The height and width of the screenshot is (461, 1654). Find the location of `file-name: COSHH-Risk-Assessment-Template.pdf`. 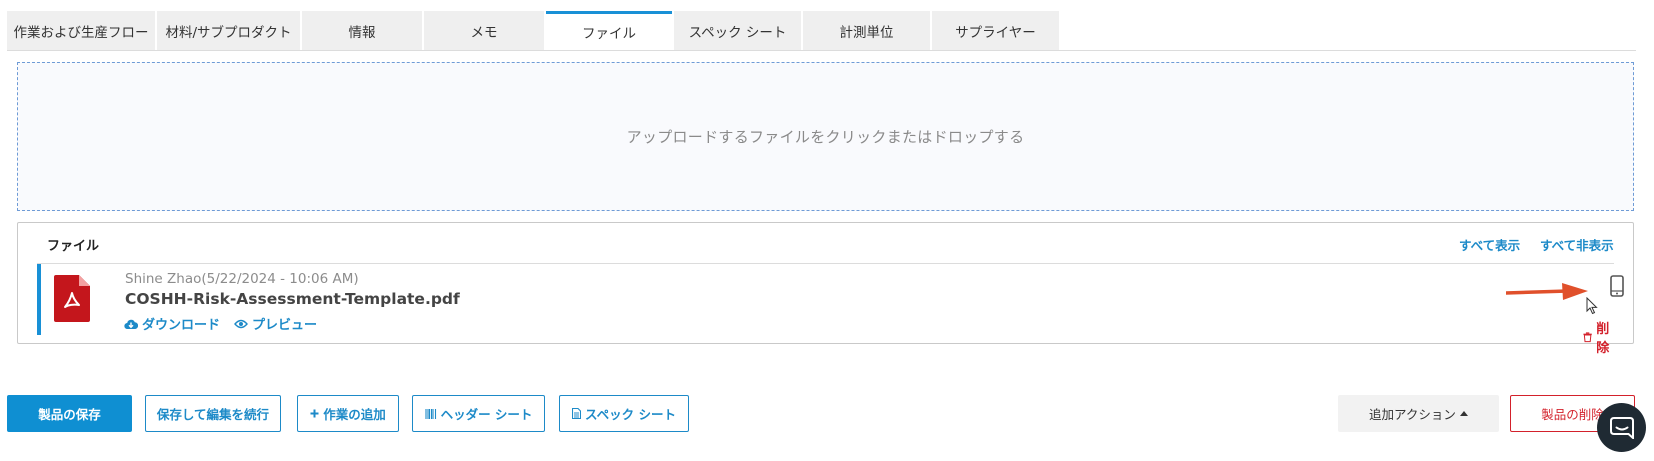

file-name: COSHH-Risk-Assessment-Template.pdf is located at coordinates (292, 299).